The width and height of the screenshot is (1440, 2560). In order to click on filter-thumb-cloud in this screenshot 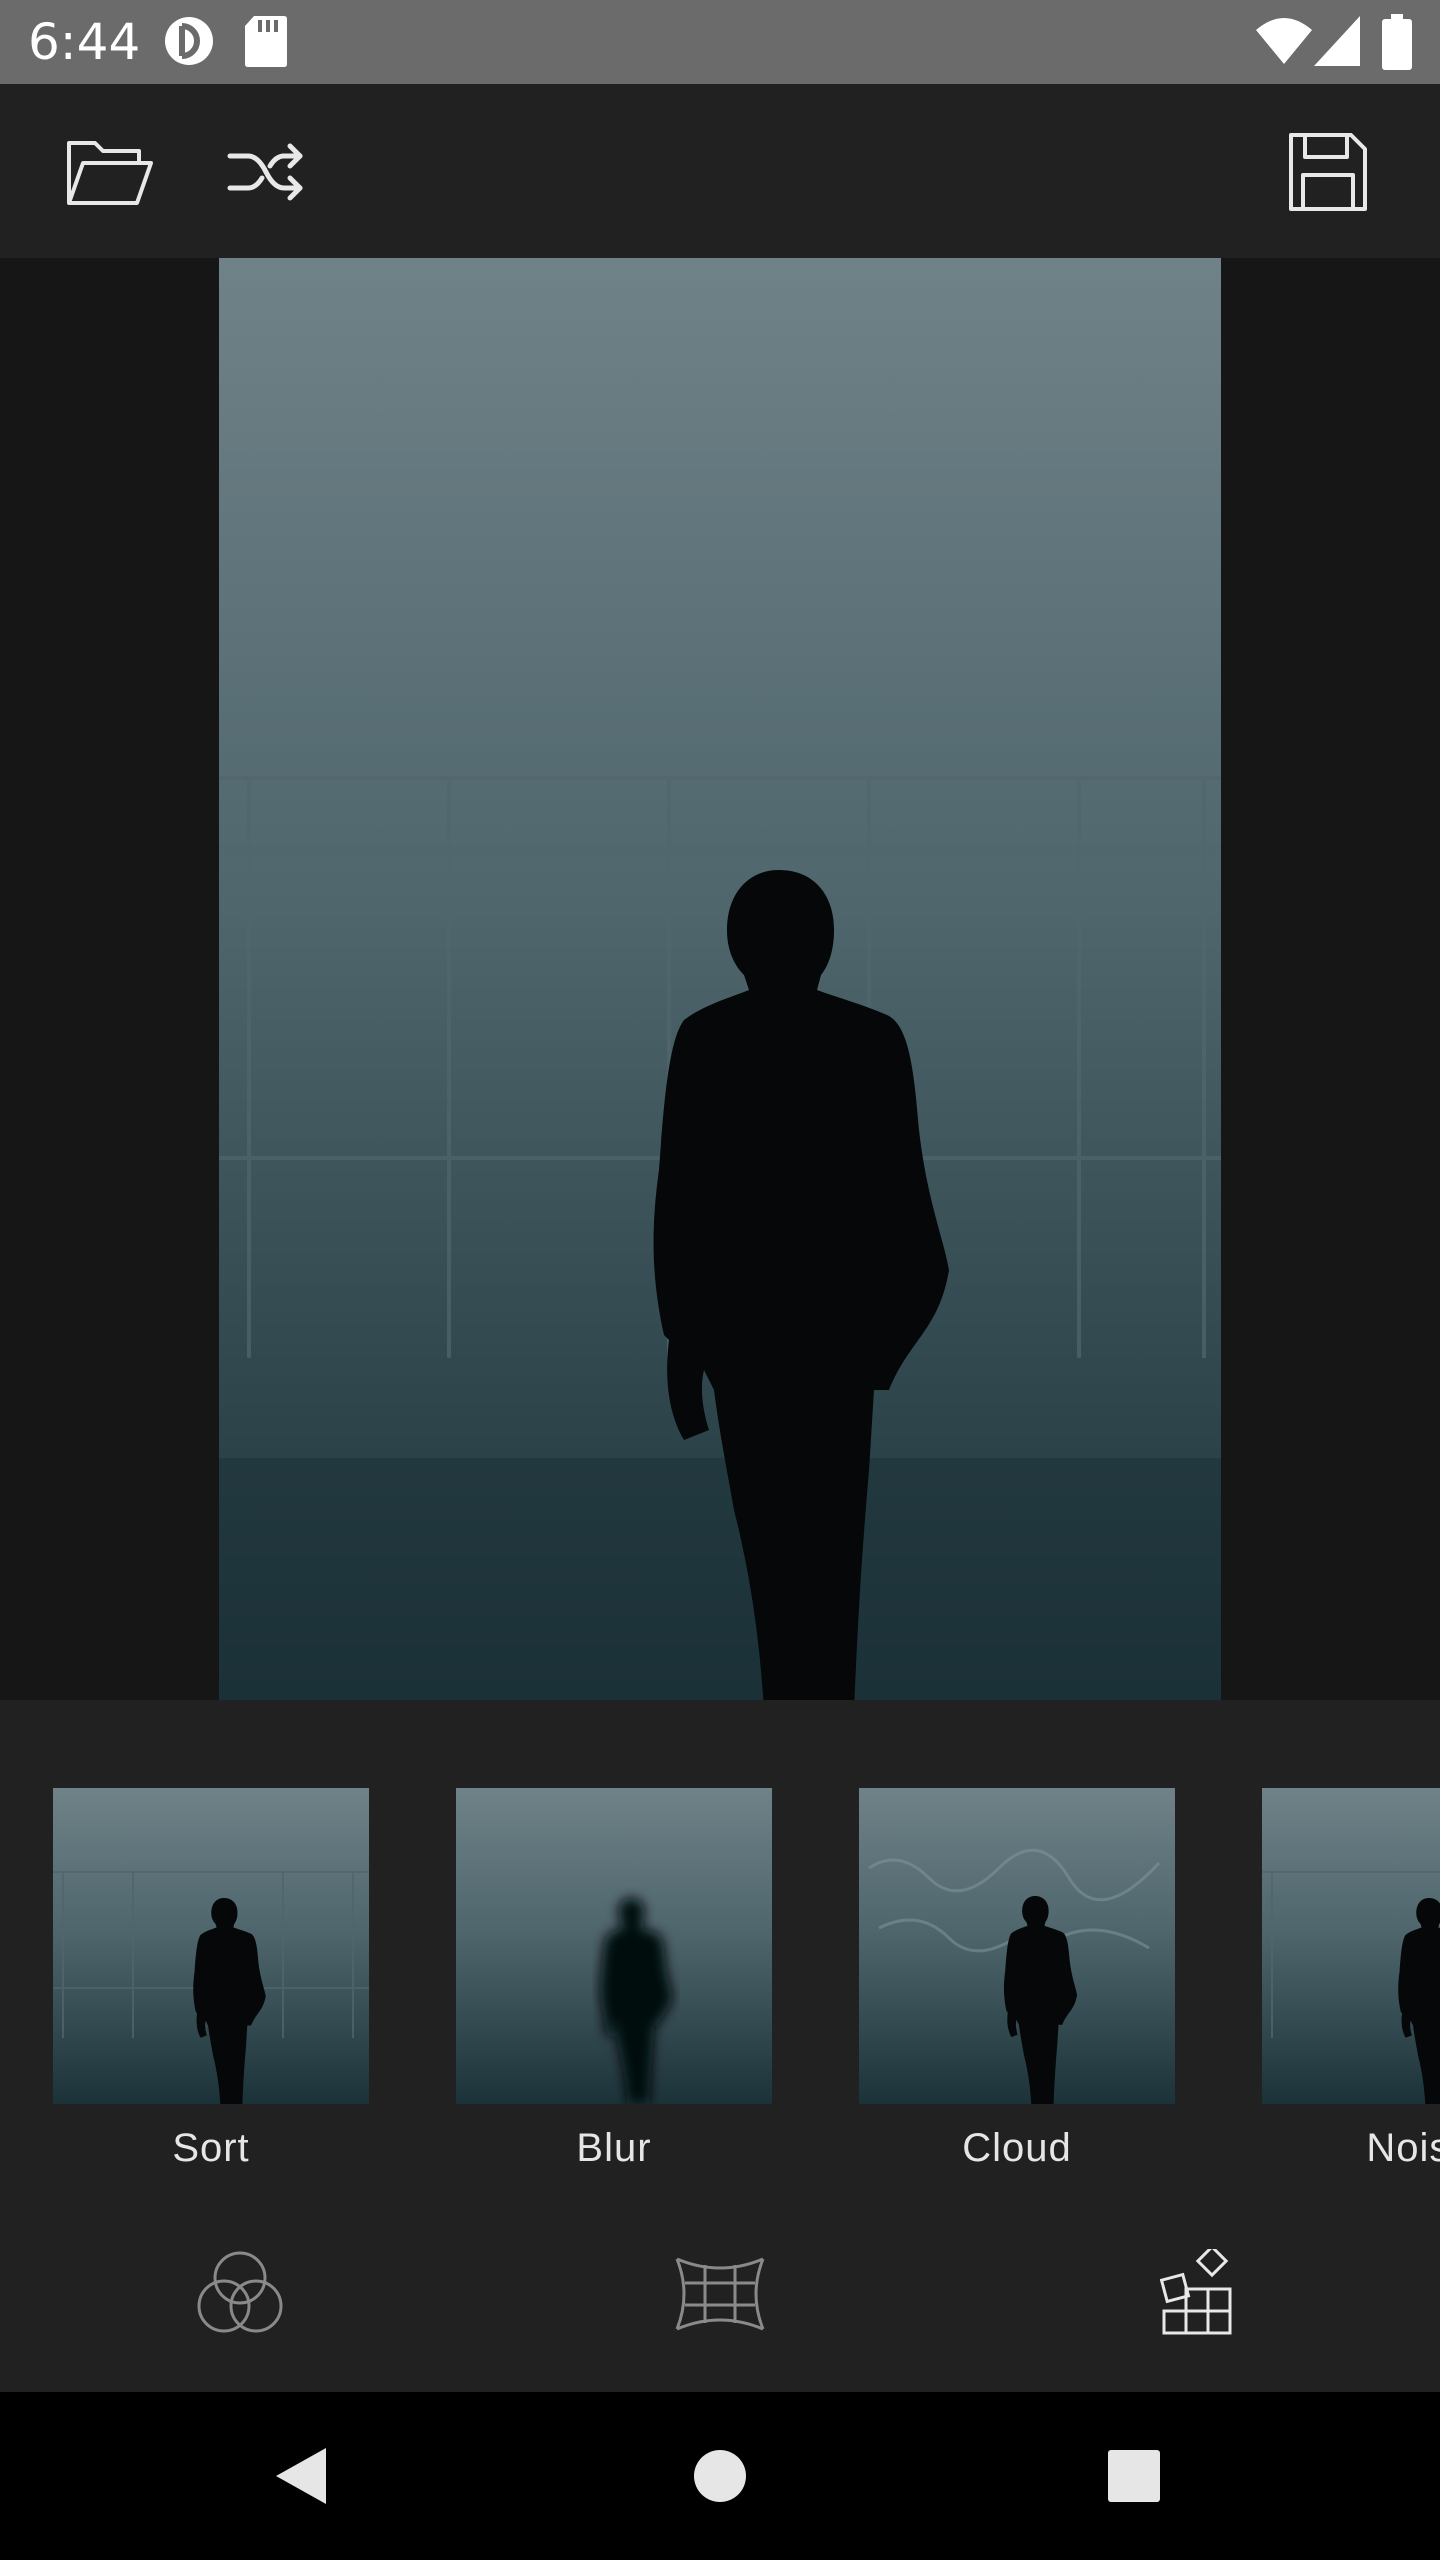, I will do `click(1017, 1946)`.